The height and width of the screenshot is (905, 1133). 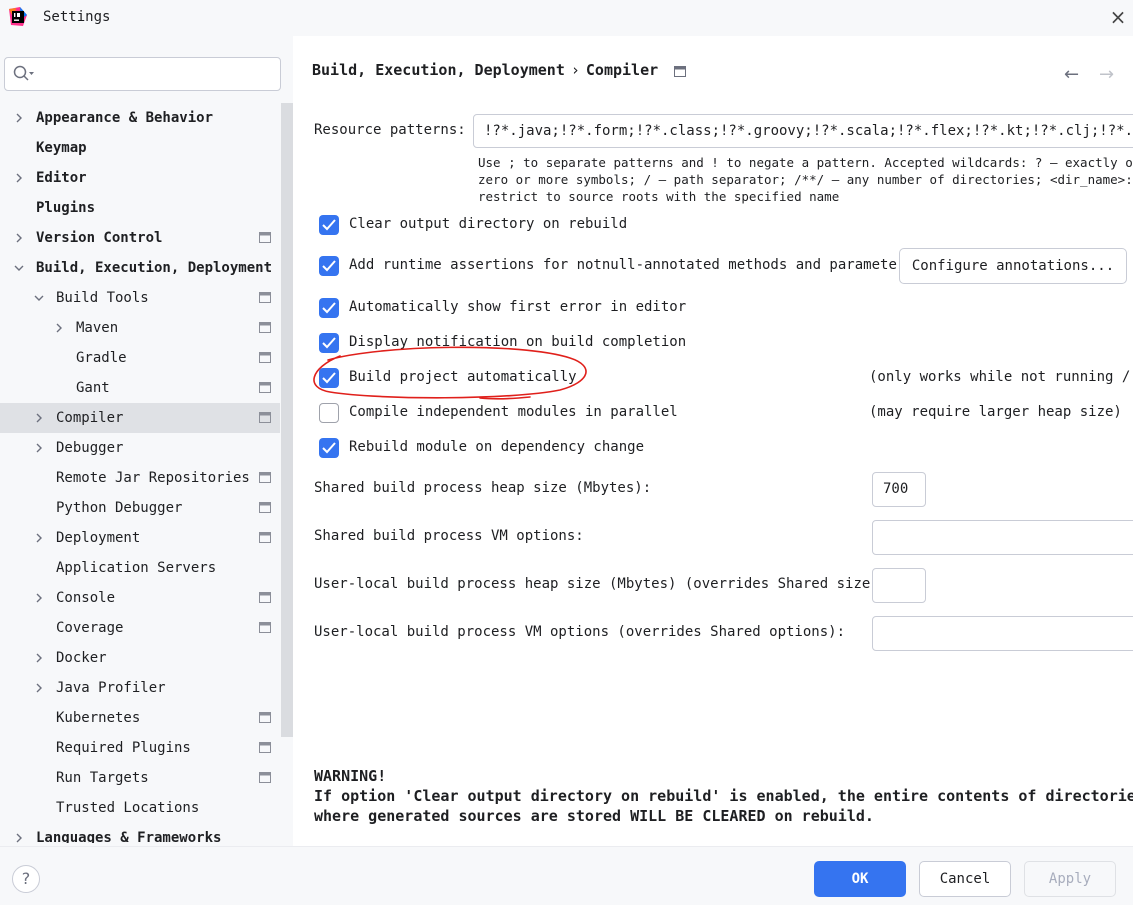 I want to click on tree-item-compiler: Compiler, so click(x=140, y=418).